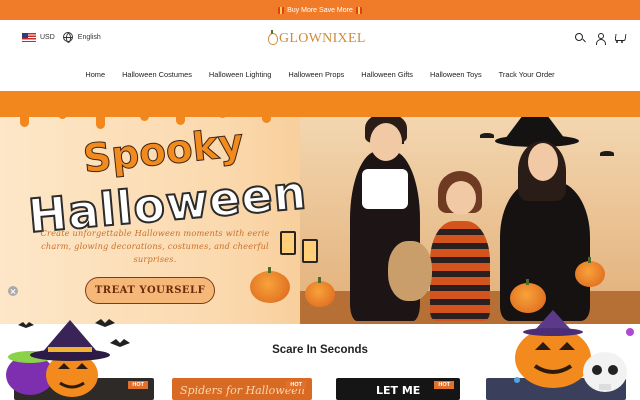  What do you see at coordinates (456, 74) in the screenshot?
I see `nav-item-halloween-toys: Halloween Toys` at bounding box center [456, 74].